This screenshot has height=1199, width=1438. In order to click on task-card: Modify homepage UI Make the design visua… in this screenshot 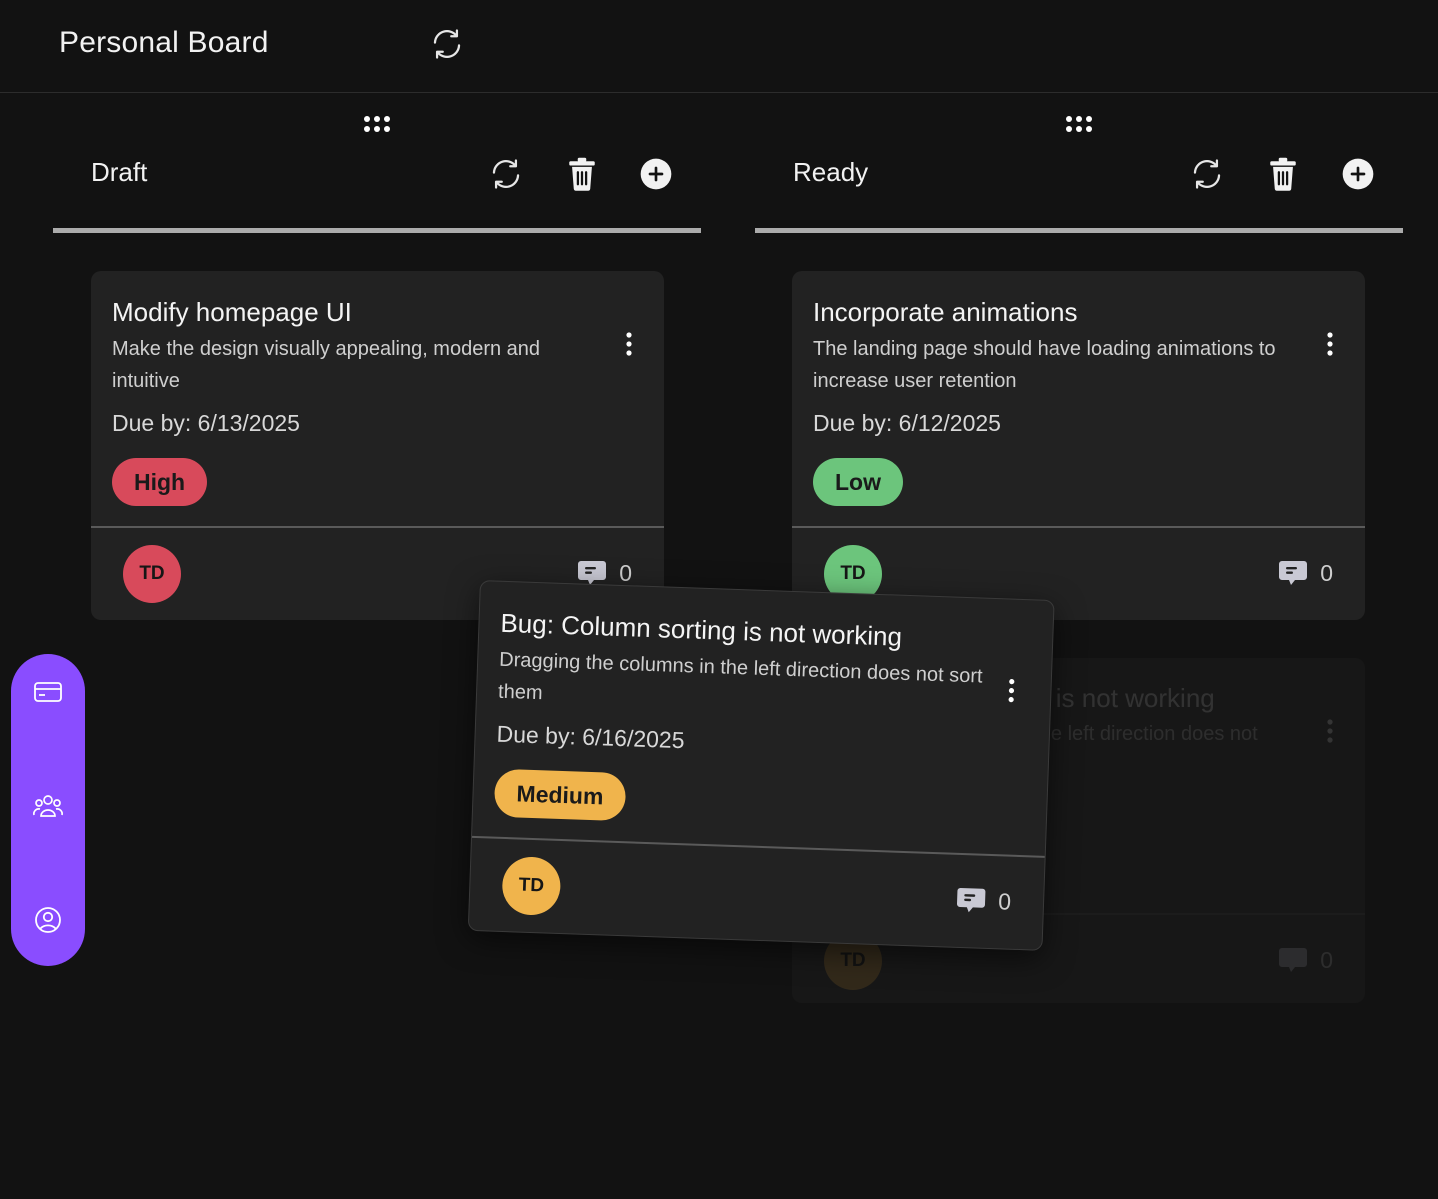, I will do `click(377, 445)`.